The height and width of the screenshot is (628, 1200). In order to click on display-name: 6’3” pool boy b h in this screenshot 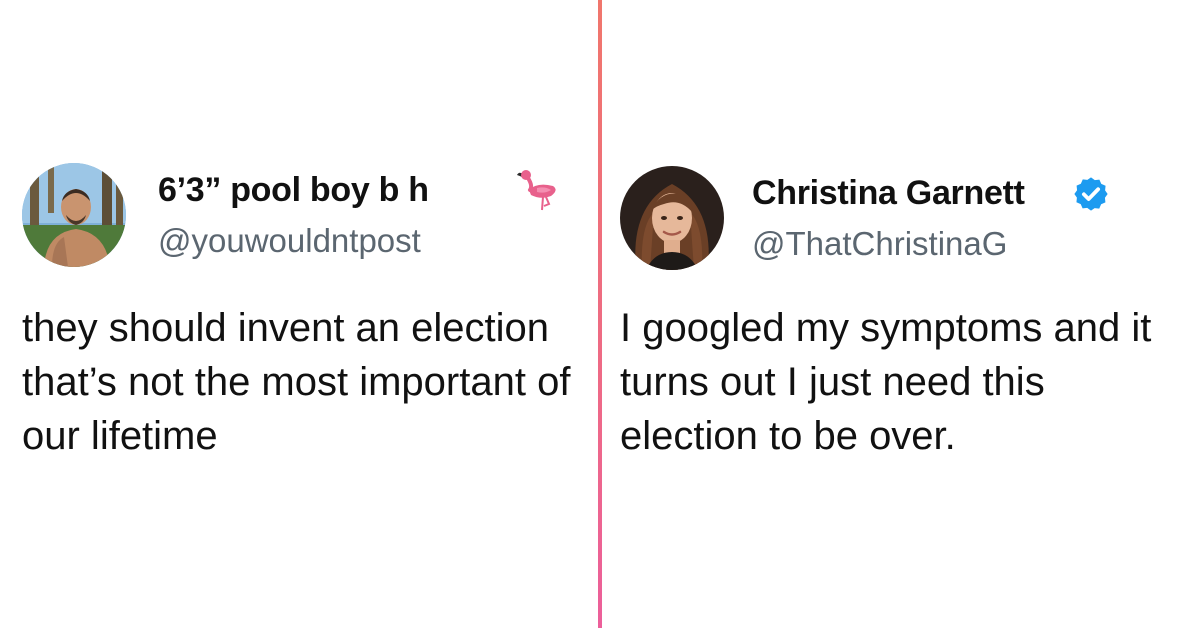, I will do `click(293, 190)`.